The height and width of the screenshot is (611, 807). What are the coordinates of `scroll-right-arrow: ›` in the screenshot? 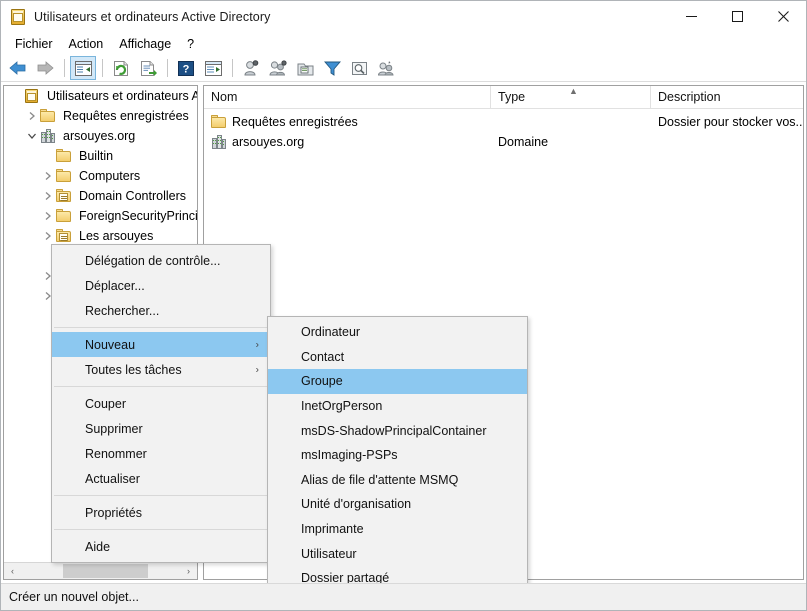 It's located at (188, 571).